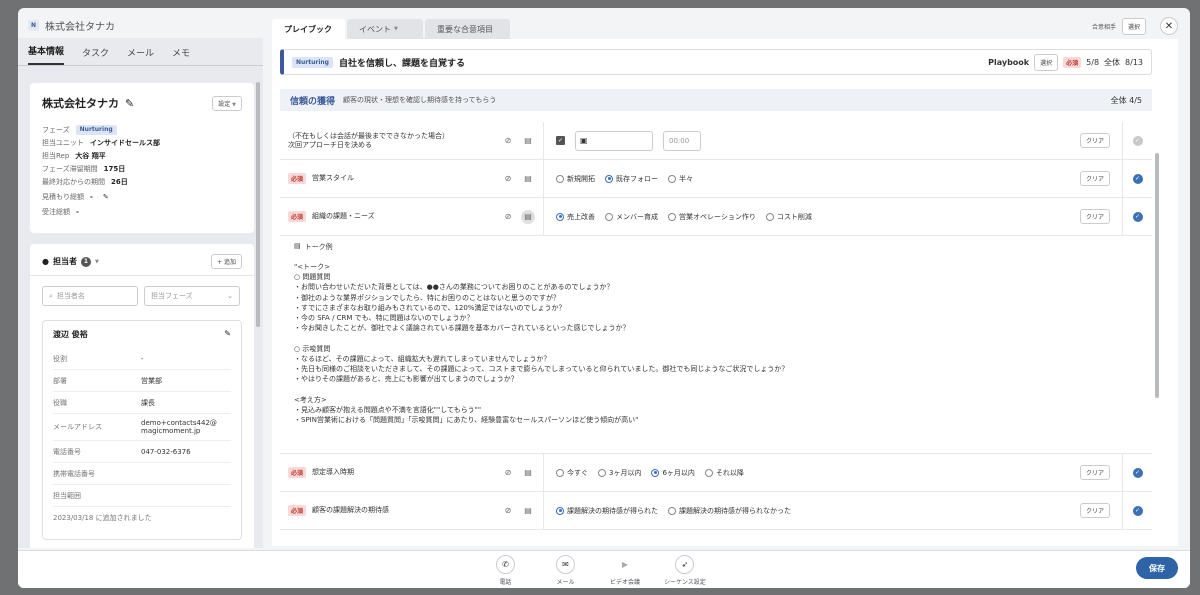 This screenshot has width=1200, height=595. I want to click on total-label: 全体, so click(1112, 62).